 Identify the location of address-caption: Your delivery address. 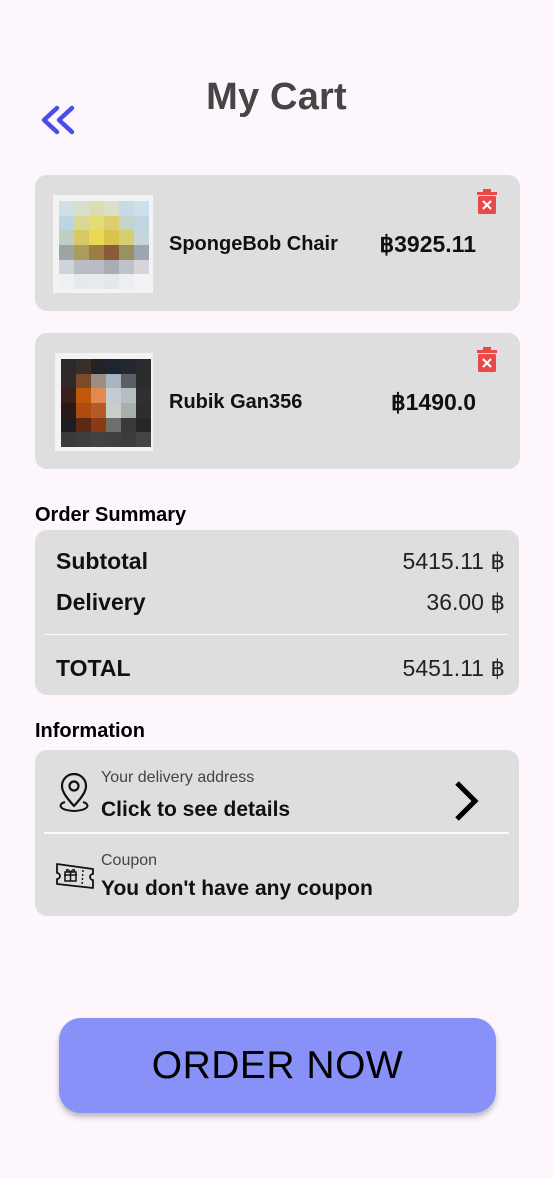
(178, 777).